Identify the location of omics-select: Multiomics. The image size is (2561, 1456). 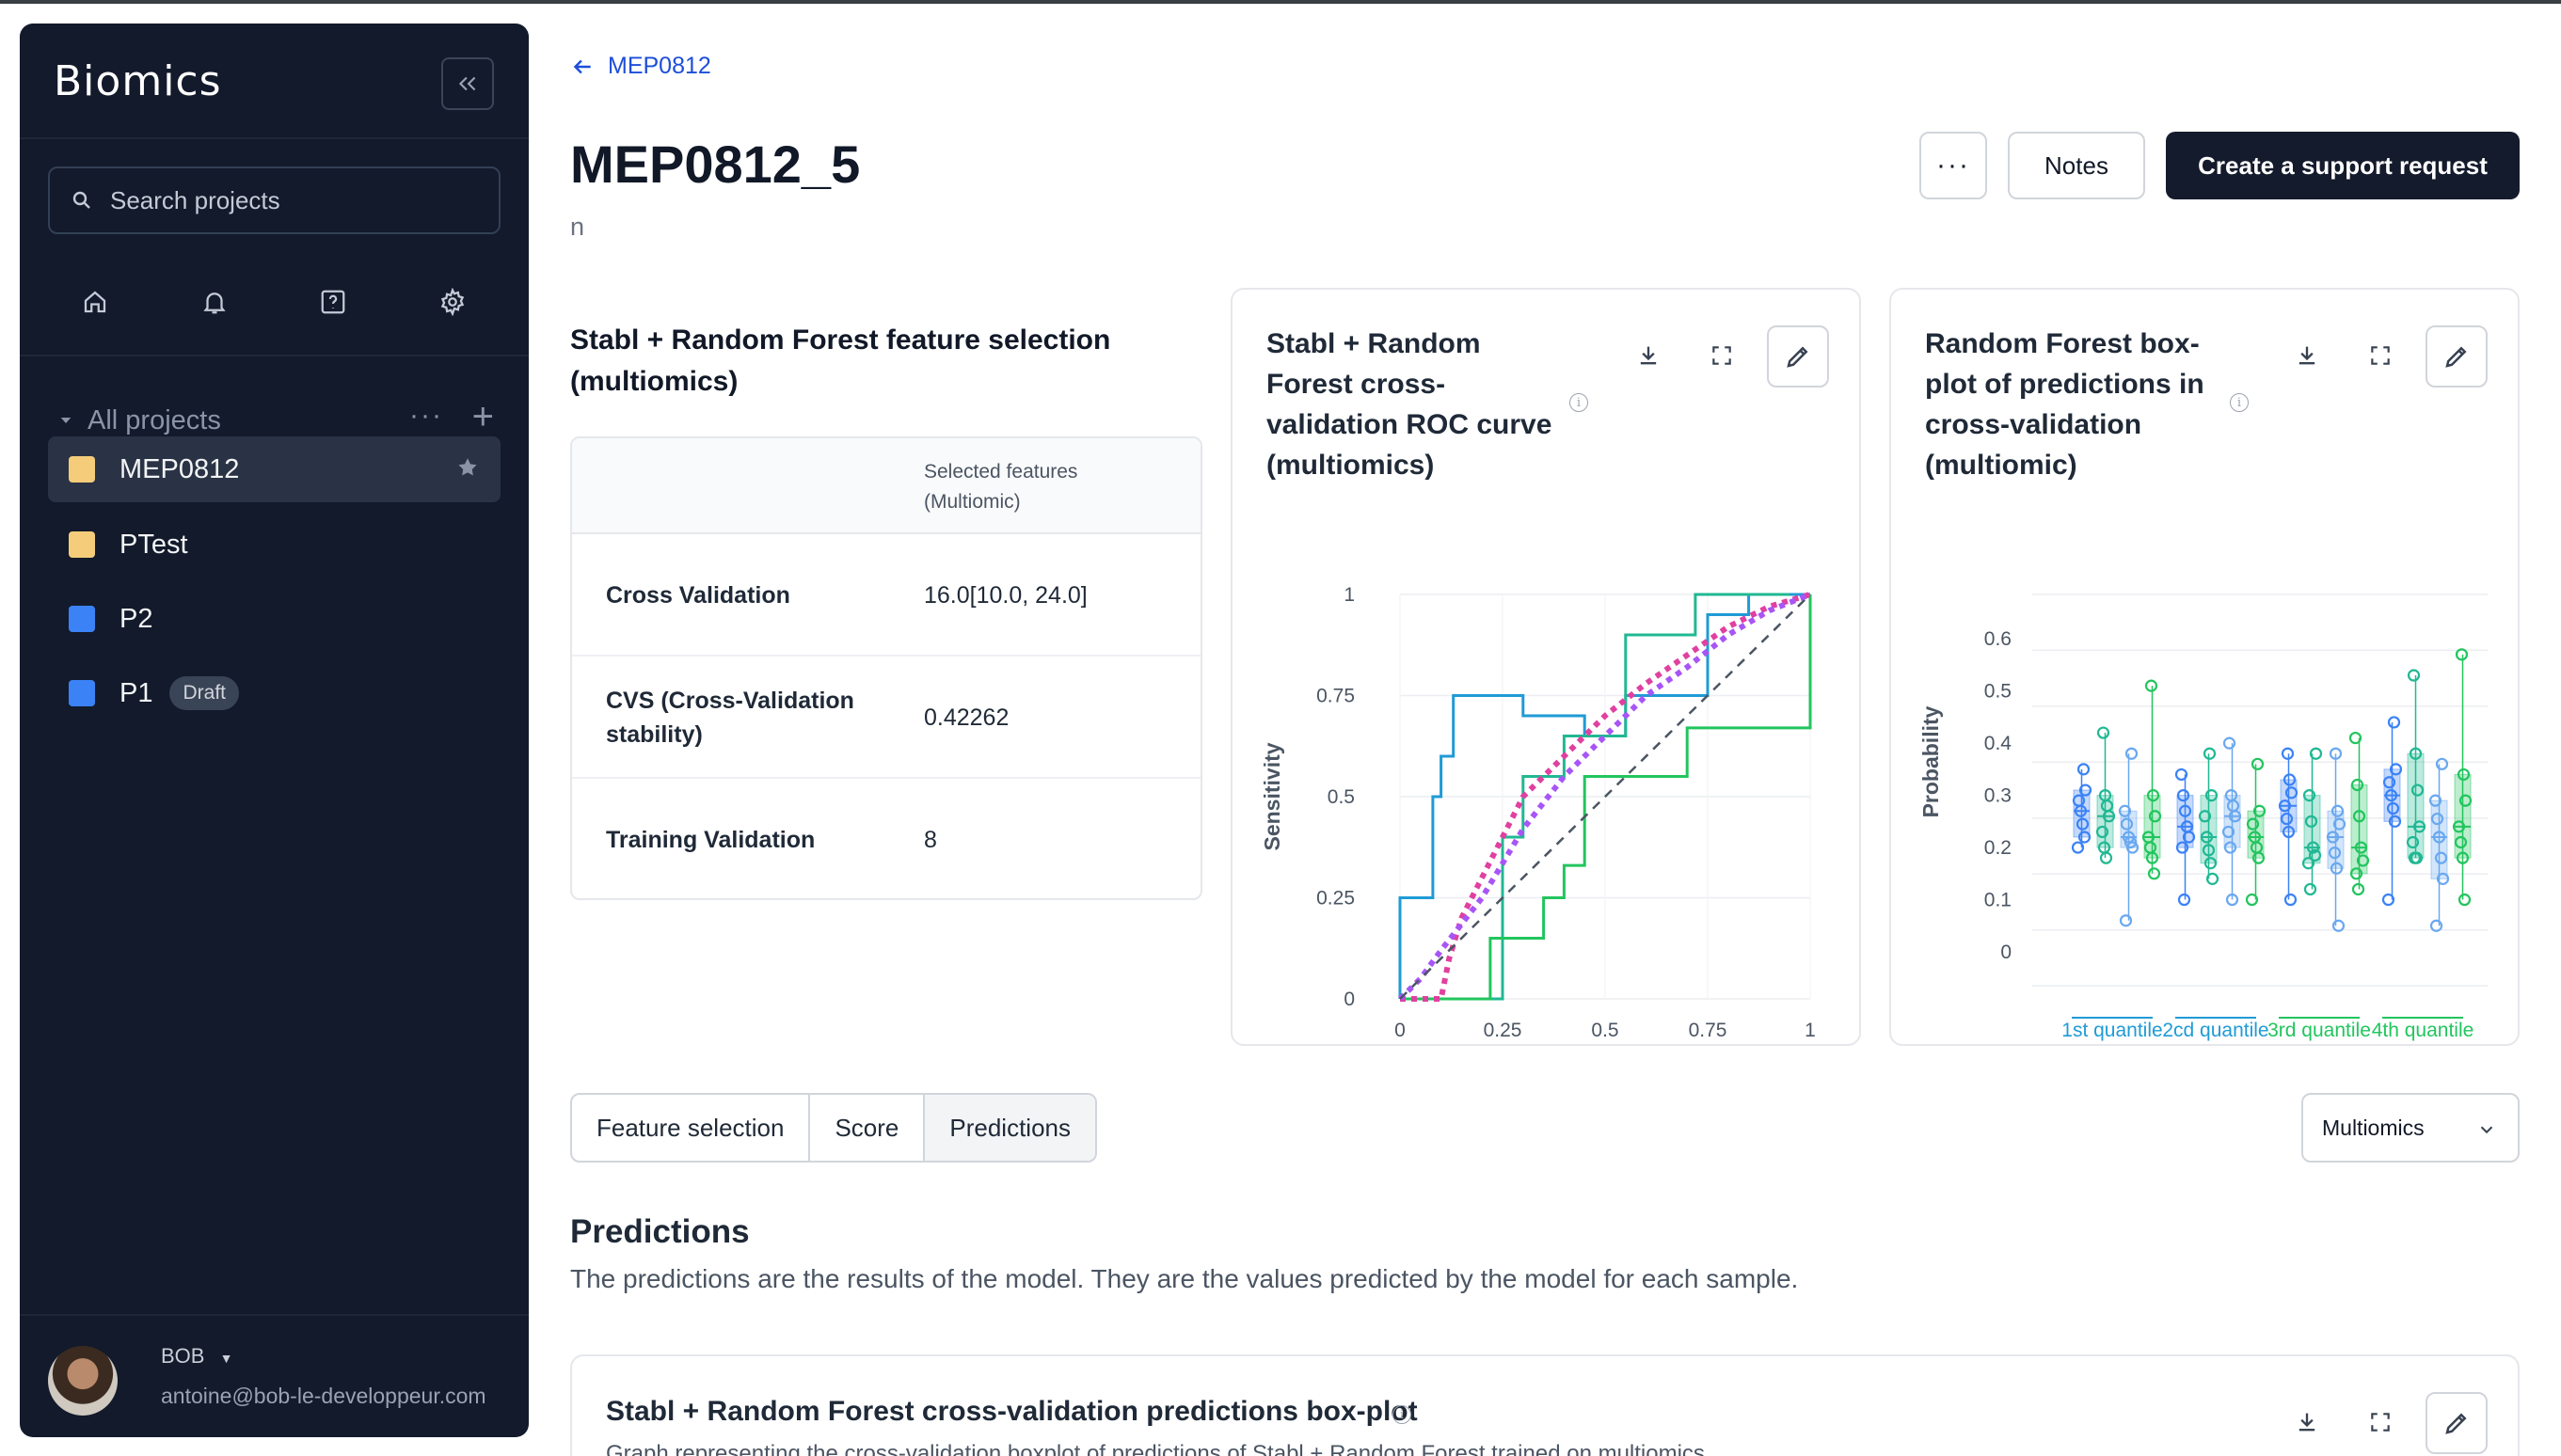
(2411, 1128).